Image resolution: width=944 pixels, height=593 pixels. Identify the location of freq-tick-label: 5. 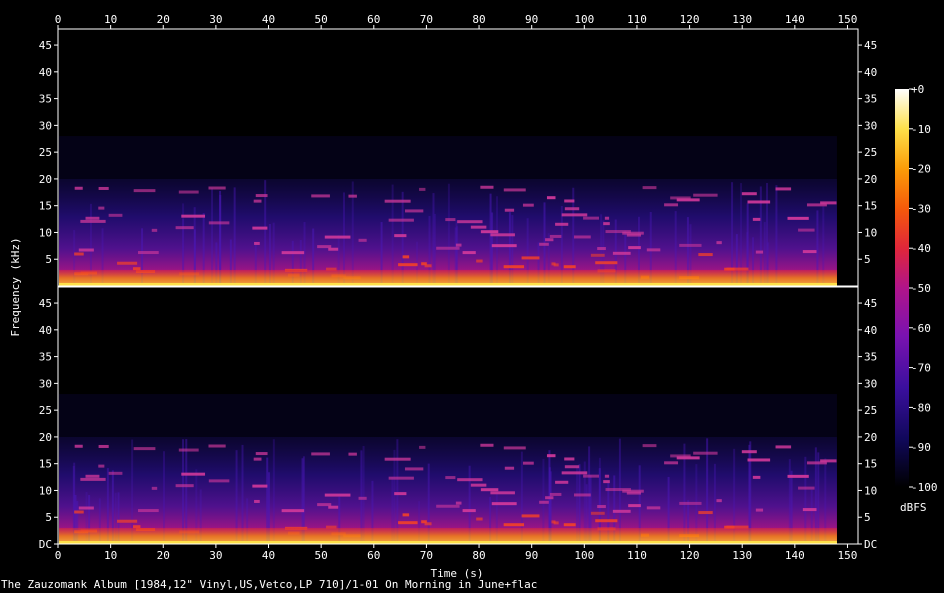
(867, 259).